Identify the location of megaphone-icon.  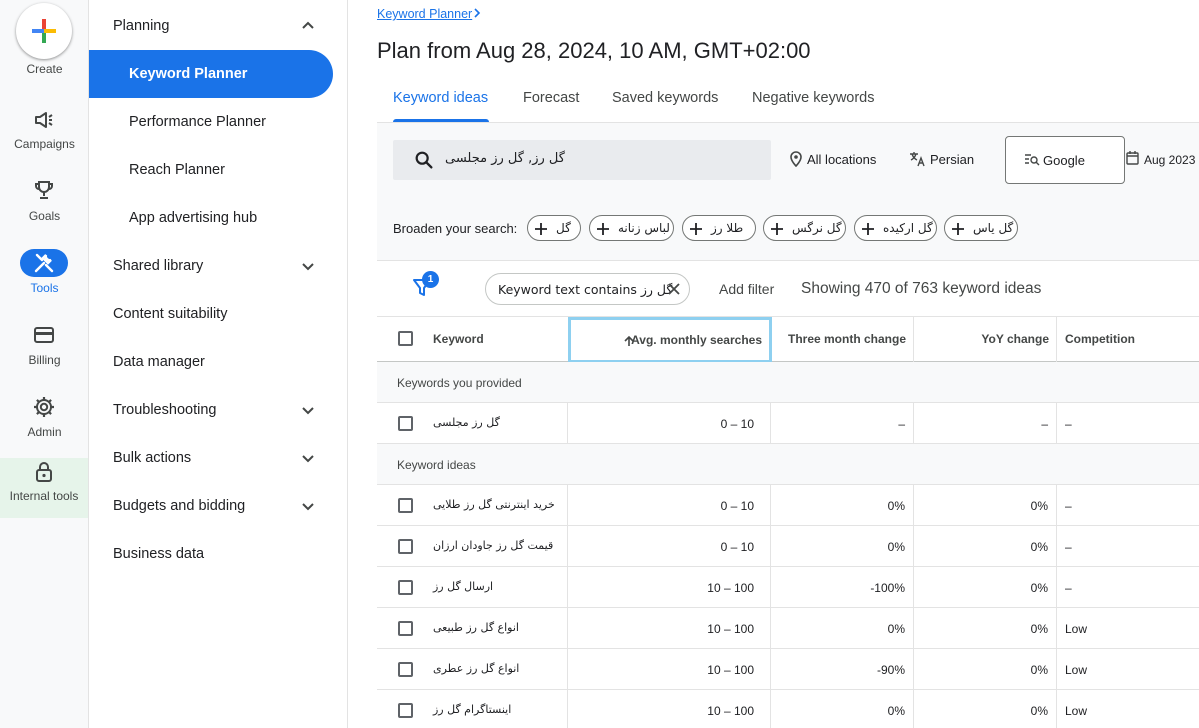
(44, 120).